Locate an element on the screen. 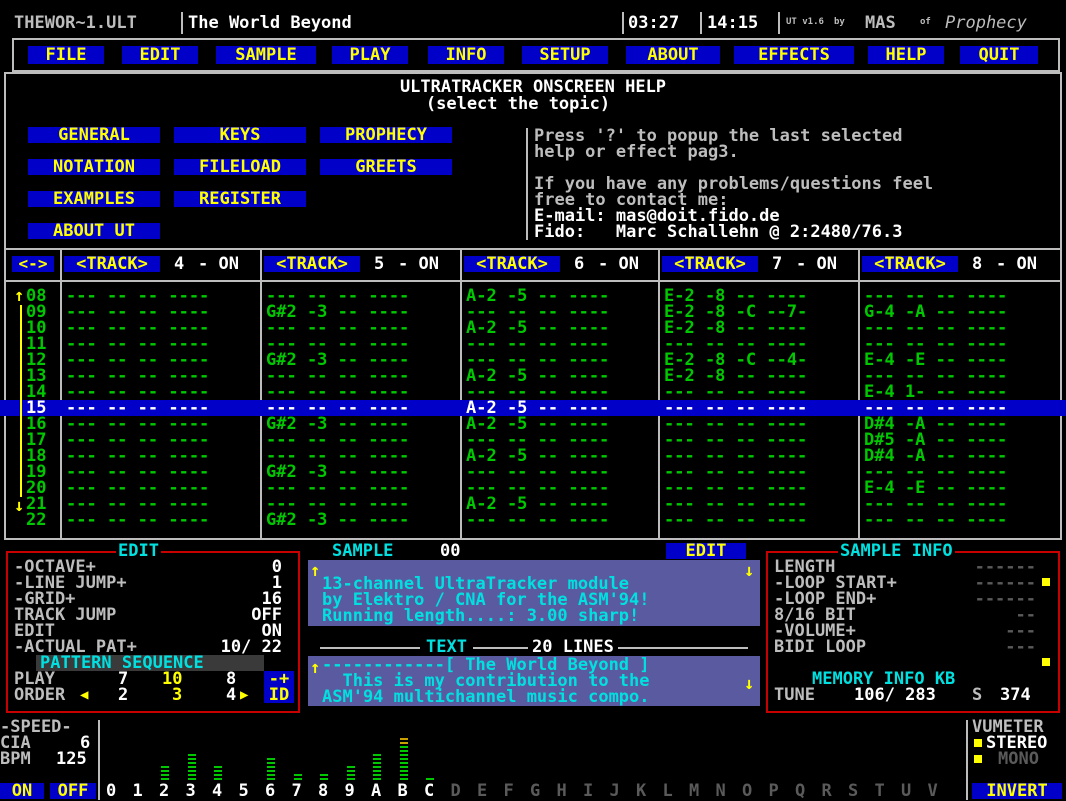  channel-toggle-K: K is located at coordinates (641, 791).